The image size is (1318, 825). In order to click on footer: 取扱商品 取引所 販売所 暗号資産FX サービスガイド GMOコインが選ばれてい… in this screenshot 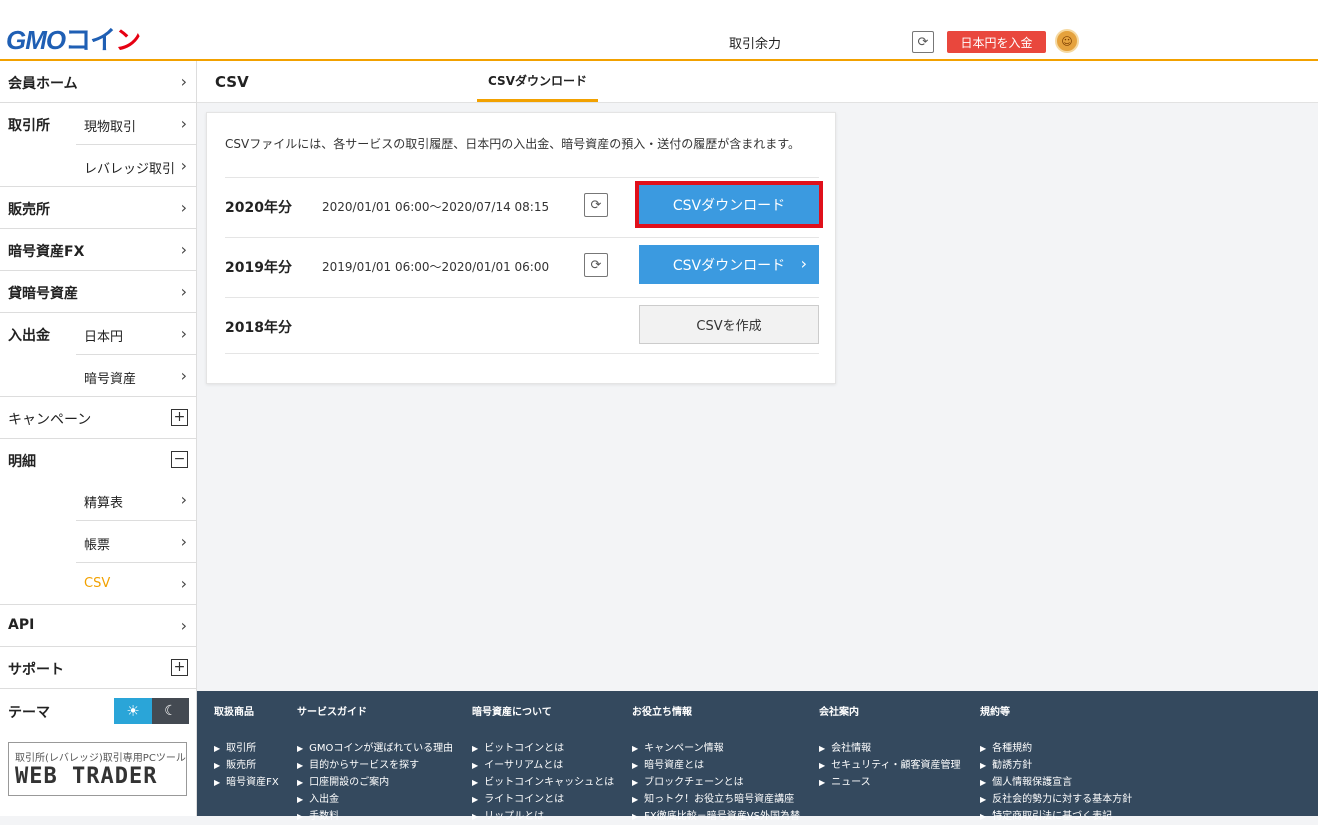, I will do `click(757, 756)`.